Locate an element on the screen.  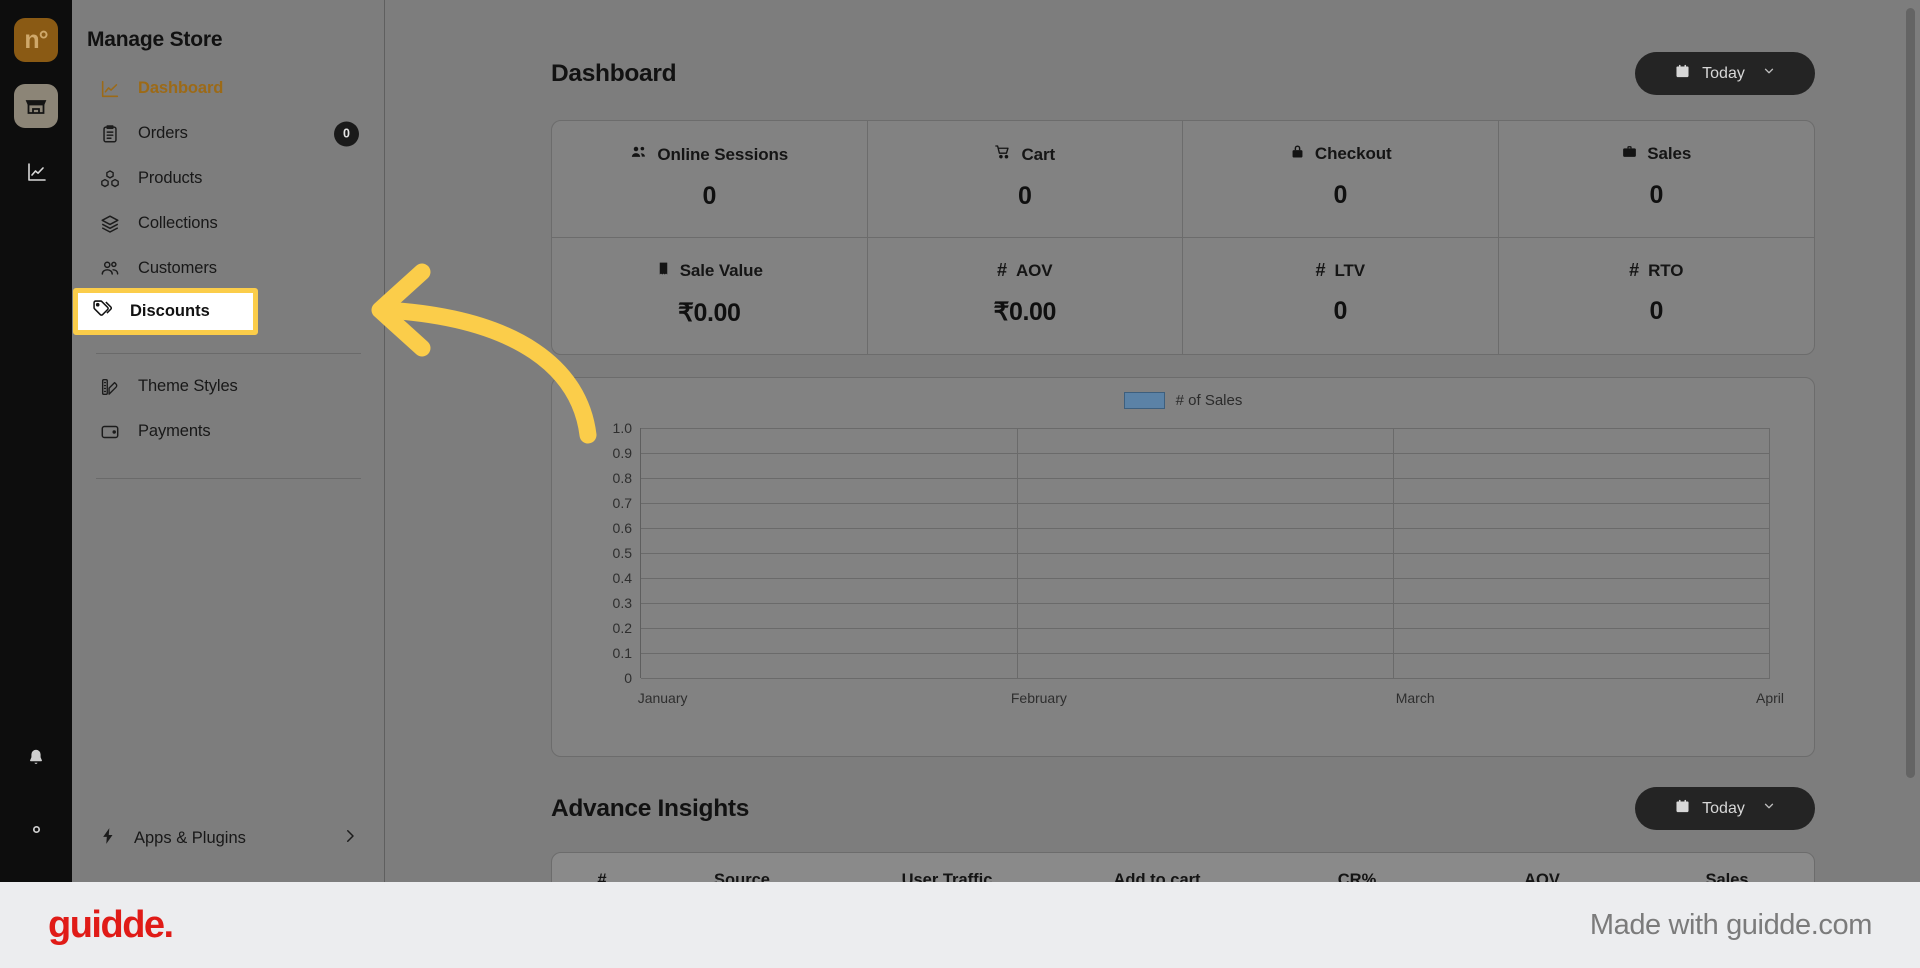
stat-label: AOV is located at coordinates (1034, 270).